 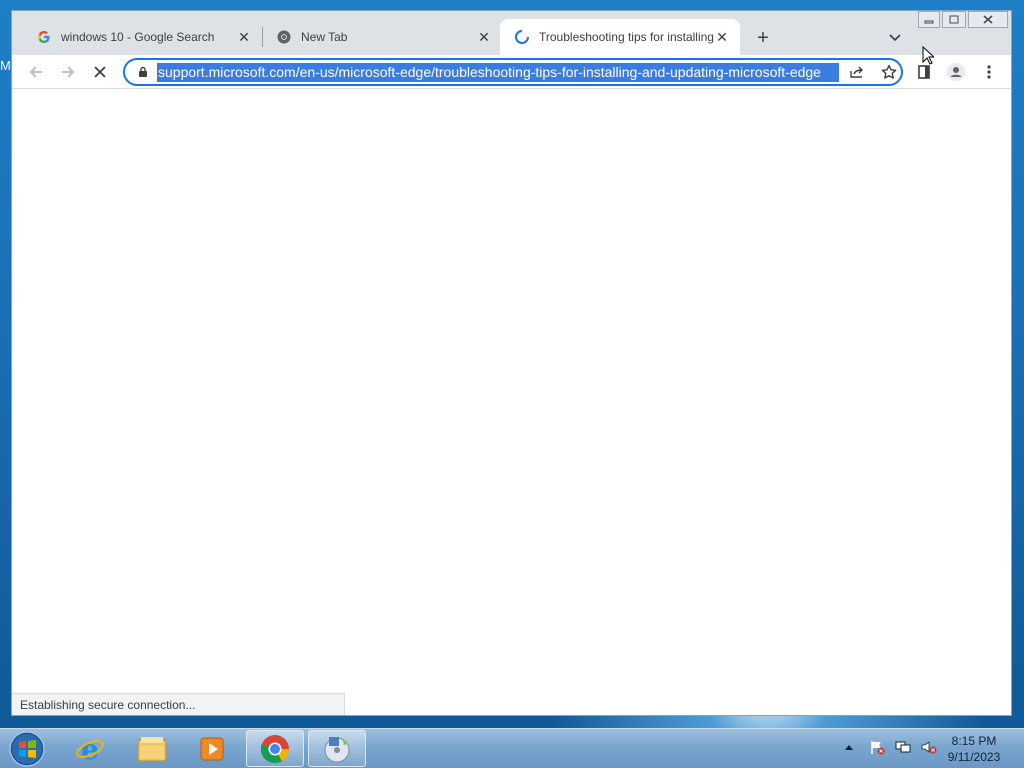 I want to click on internet-explorer-icon: e, so click(x=90, y=748).